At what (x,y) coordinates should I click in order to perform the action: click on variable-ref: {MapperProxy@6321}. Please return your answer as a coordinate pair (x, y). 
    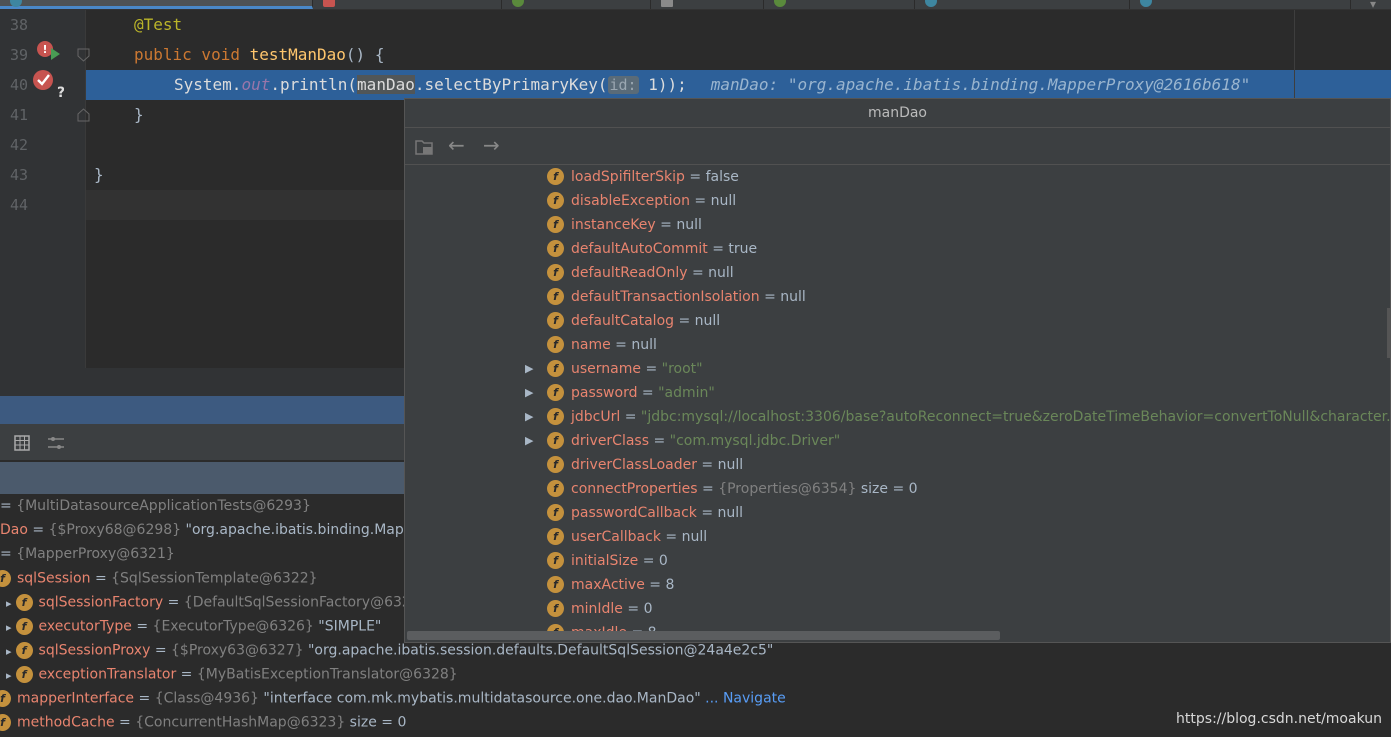
    Looking at the image, I should click on (95, 554).